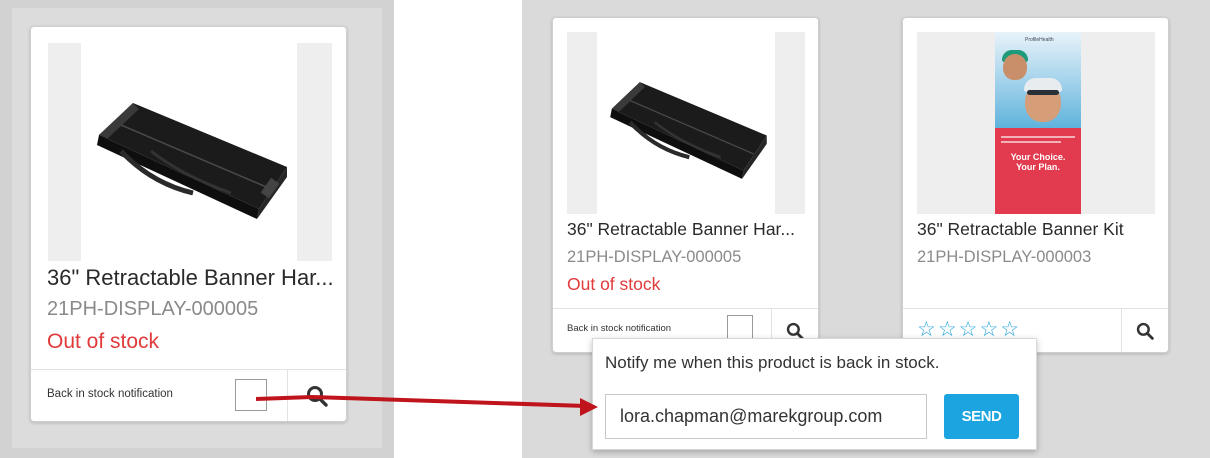 This screenshot has height=458, width=1210. I want to click on back-in-stock-checkbox, so click(251, 395).